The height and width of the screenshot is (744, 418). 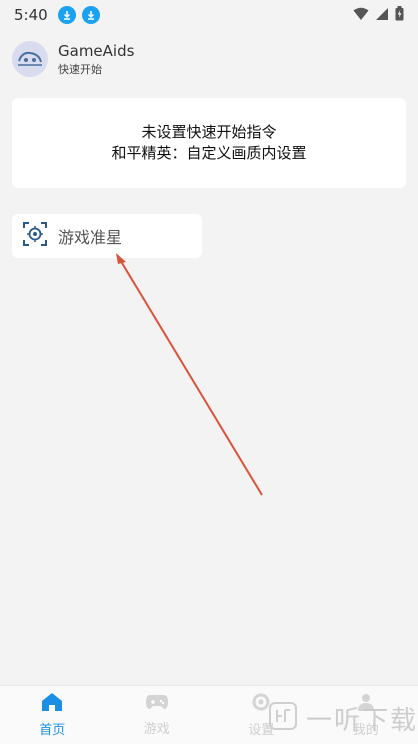 I want to click on gamepad-icon, so click(x=157, y=704).